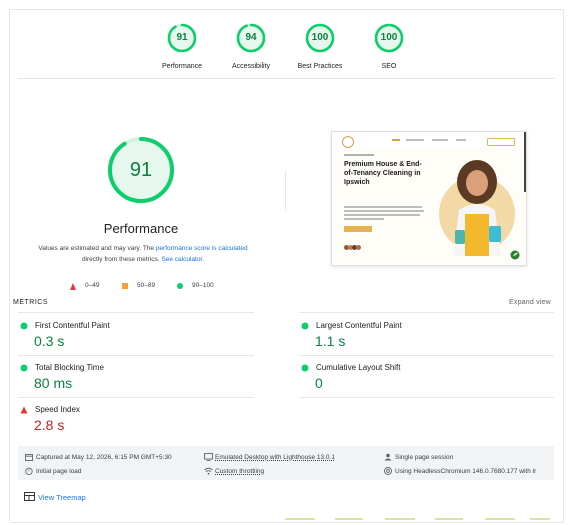  Describe the element at coordinates (525, 162) in the screenshot. I see `thumb-scrollbar` at that location.